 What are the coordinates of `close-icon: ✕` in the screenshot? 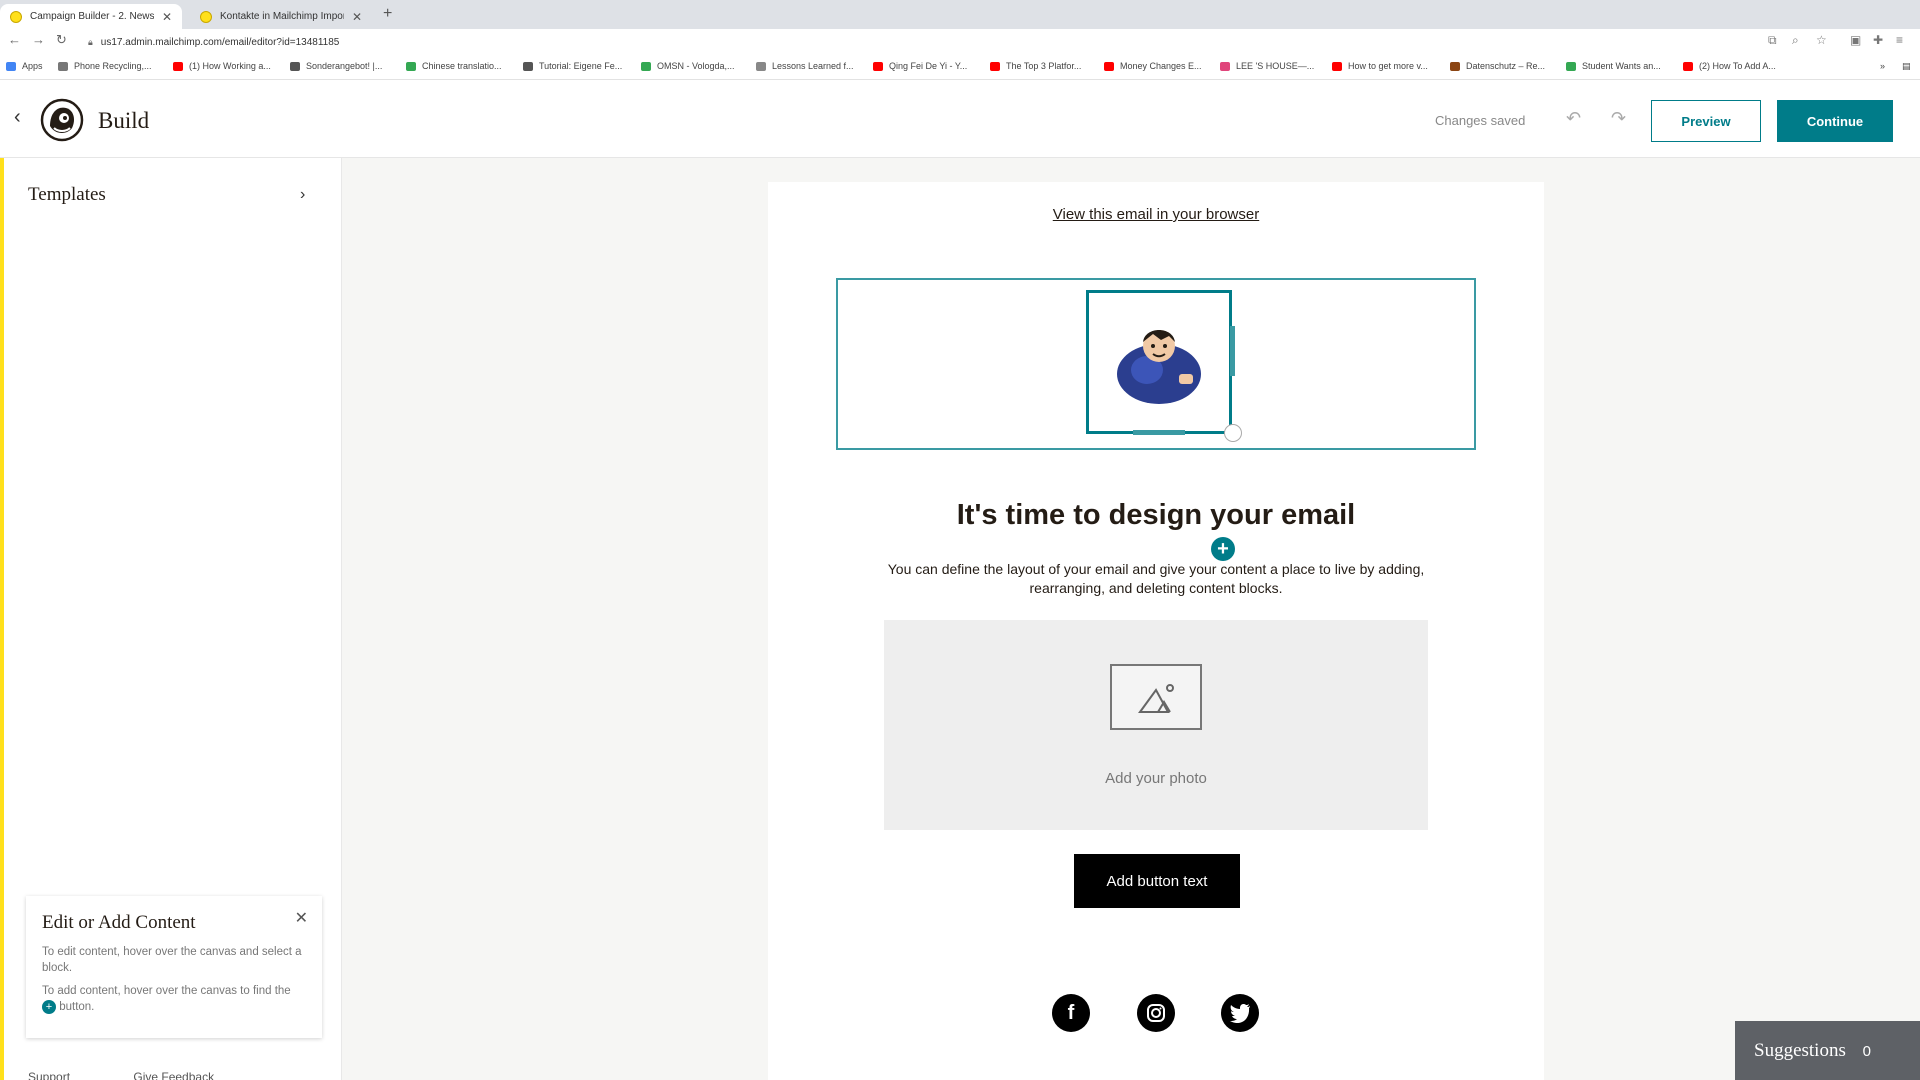 It's located at (301, 918).